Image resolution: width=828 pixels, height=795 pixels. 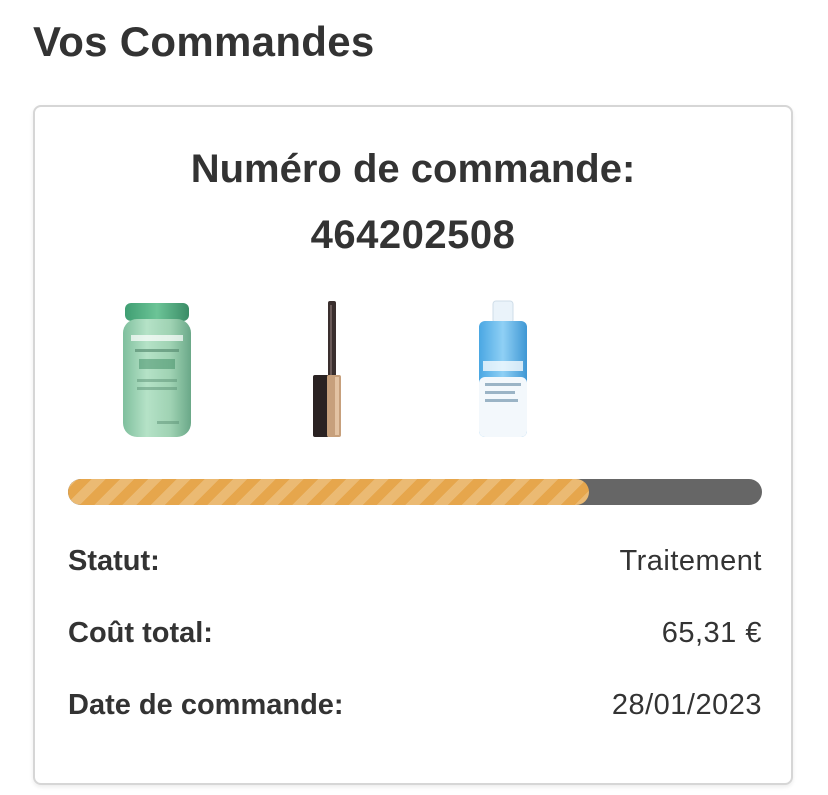 What do you see at coordinates (328, 492) in the screenshot?
I see `order-progress-fill` at bounding box center [328, 492].